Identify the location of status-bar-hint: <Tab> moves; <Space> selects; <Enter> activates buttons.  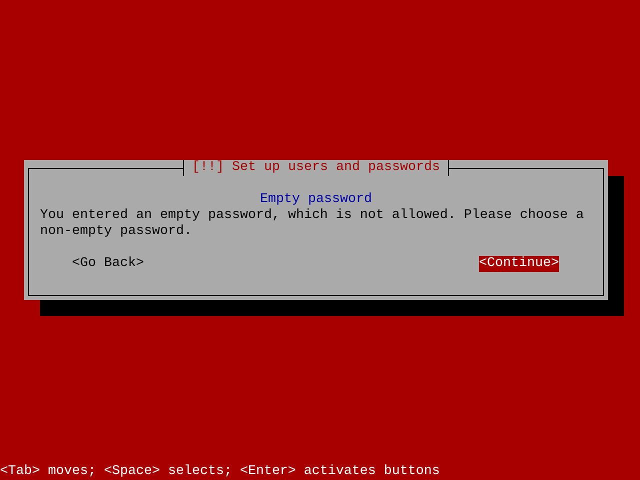
(220, 472).